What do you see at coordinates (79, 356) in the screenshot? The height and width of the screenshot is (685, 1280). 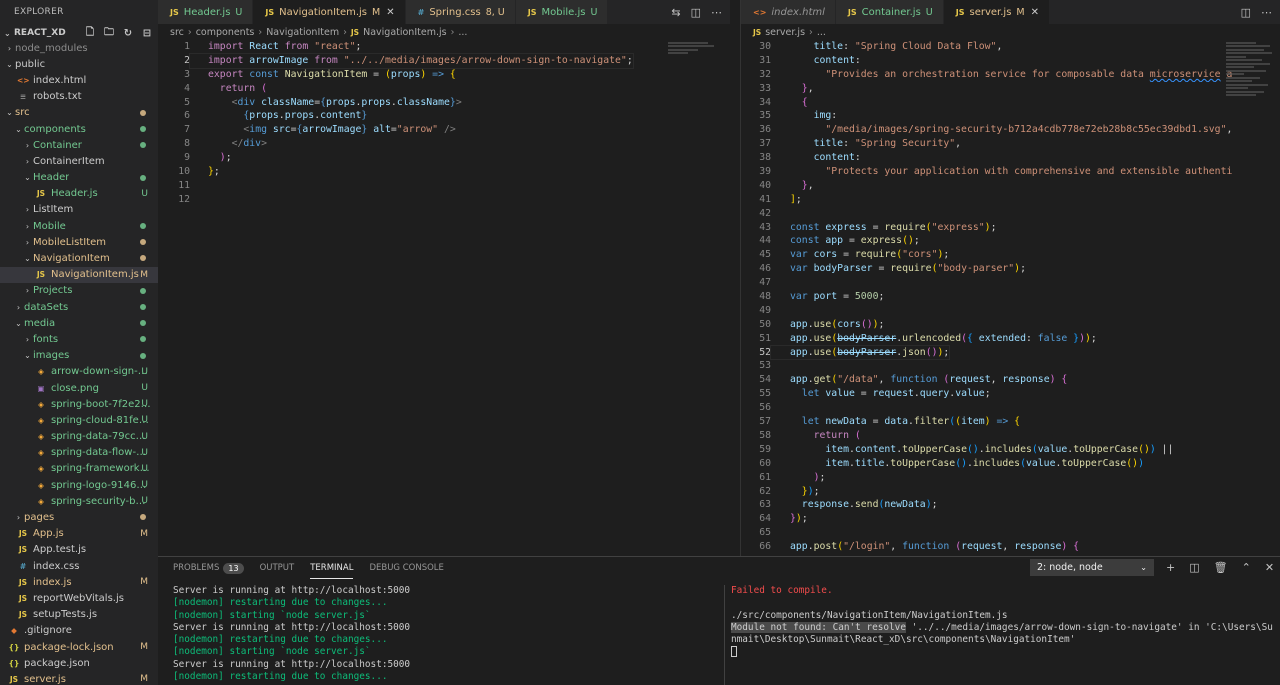 I see `tree-folder: ⌄ images` at bounding box center [79, 356].